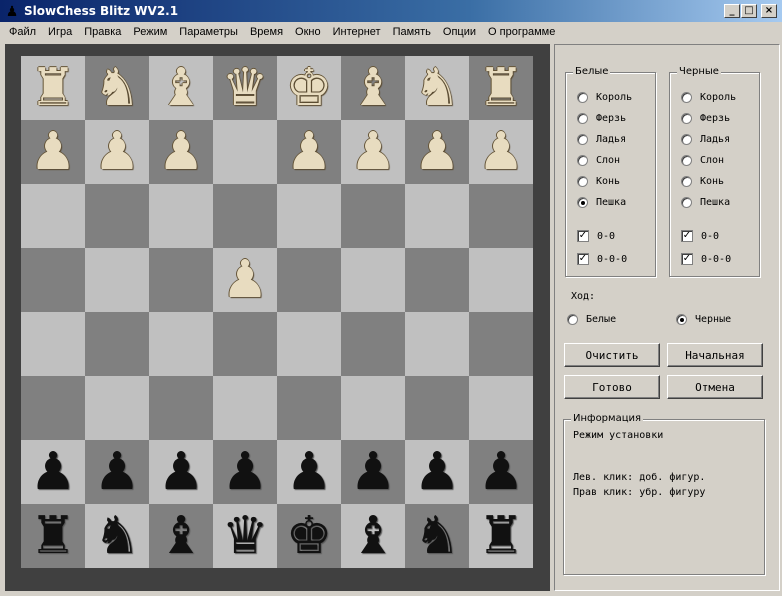  I want to click on square-f1: ♝, so click(373, 88).